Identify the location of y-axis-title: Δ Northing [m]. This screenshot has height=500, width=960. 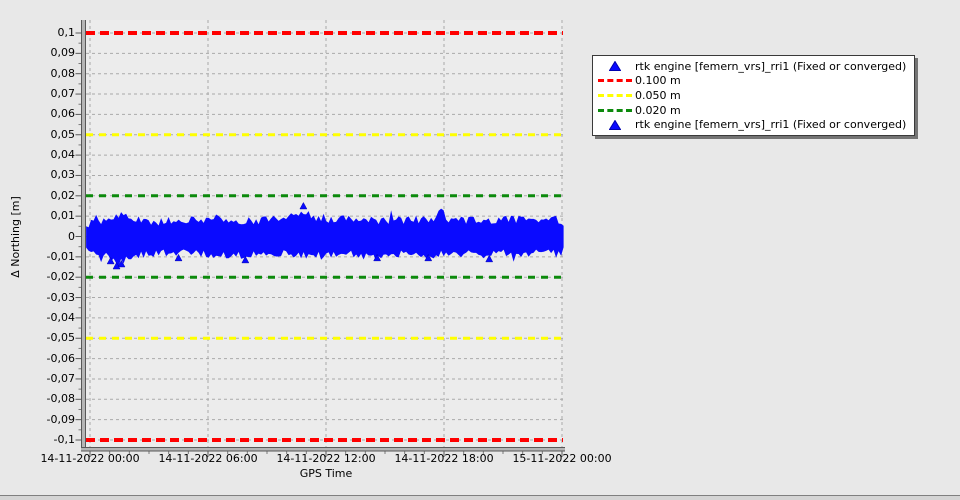
(15, 237).